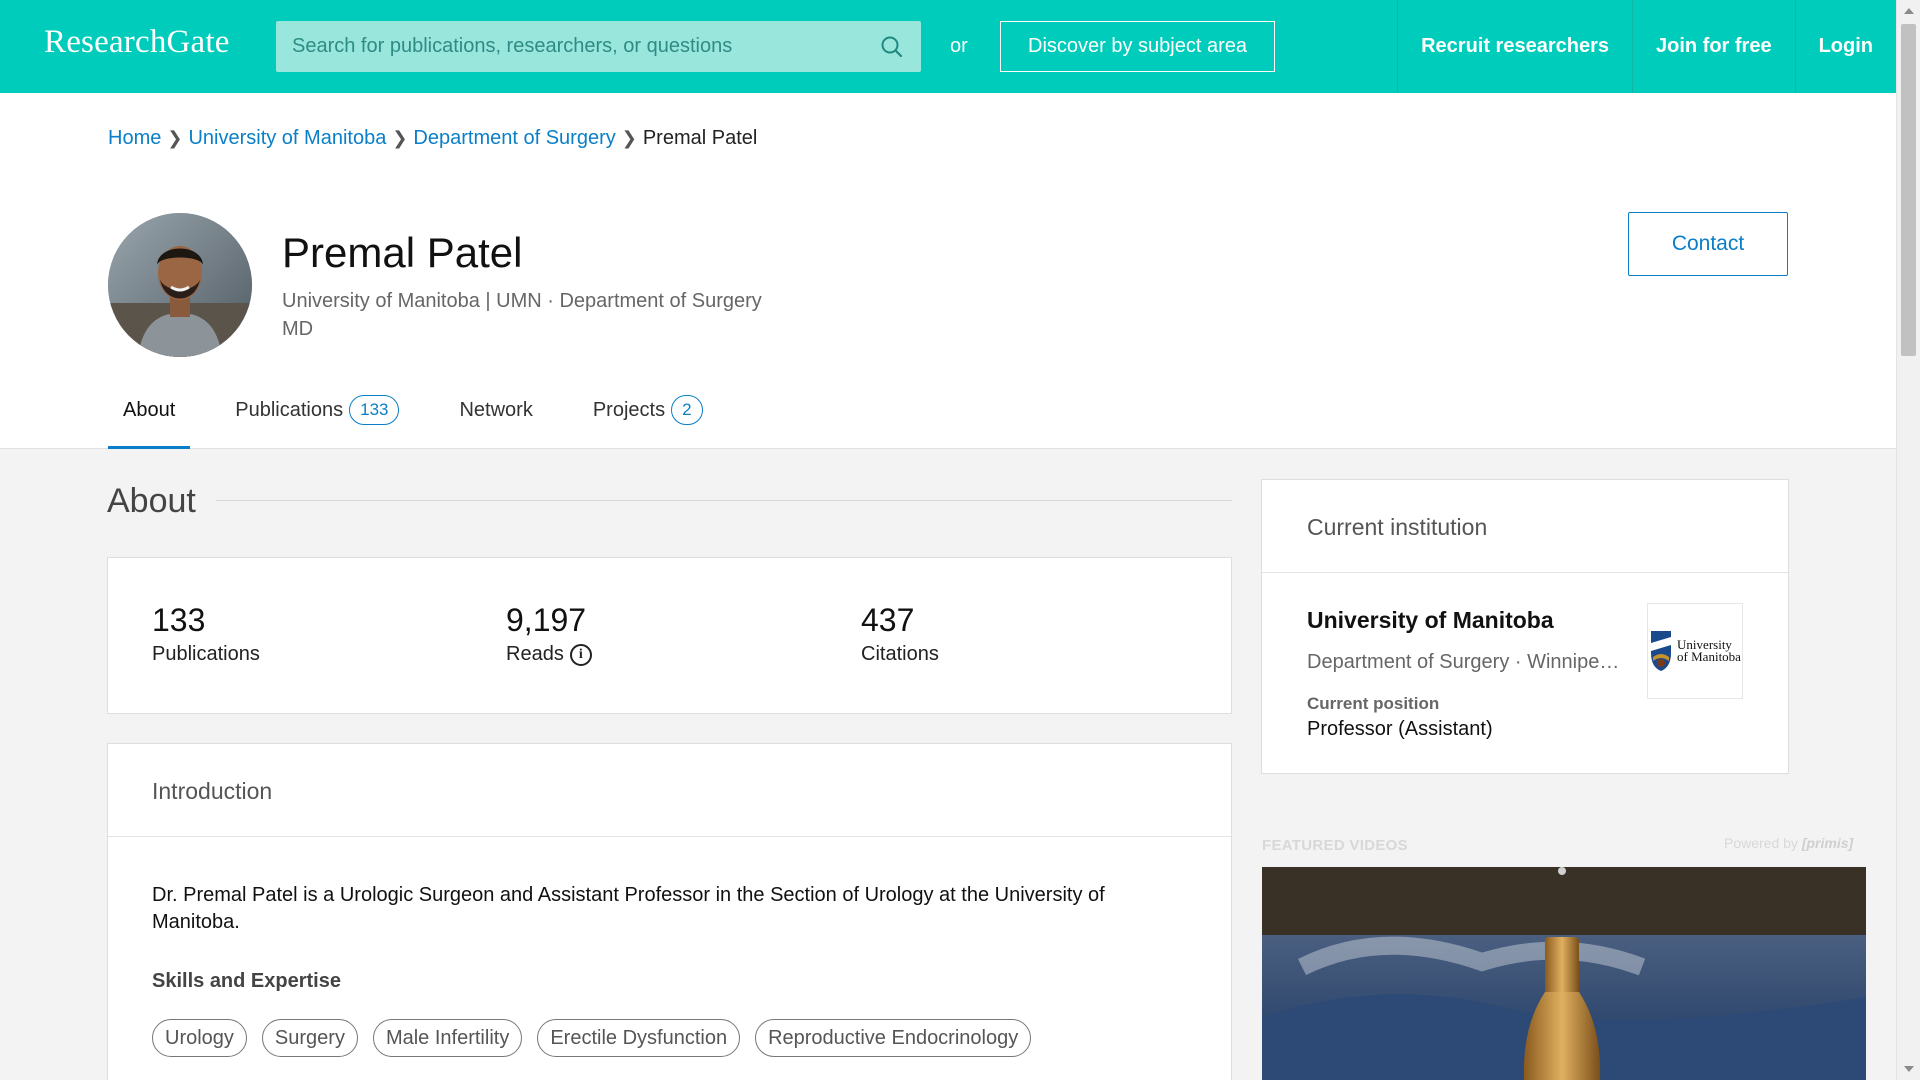 Image resolution: width=1920 pixels, height=1080 pixels. I want to click on count-badge: 133, so click(374, 410).